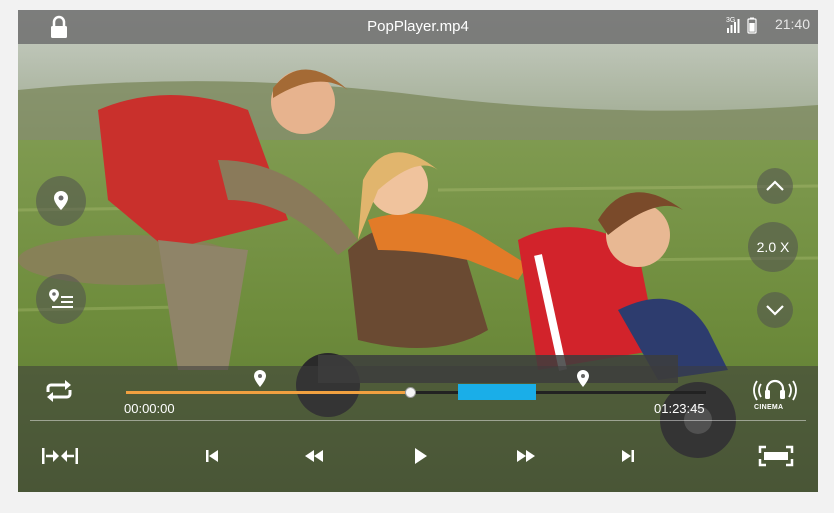 Image resolution: width=834 pixels, height=513 pixels. I want to click on fast-forward-button, so click(526, 456).